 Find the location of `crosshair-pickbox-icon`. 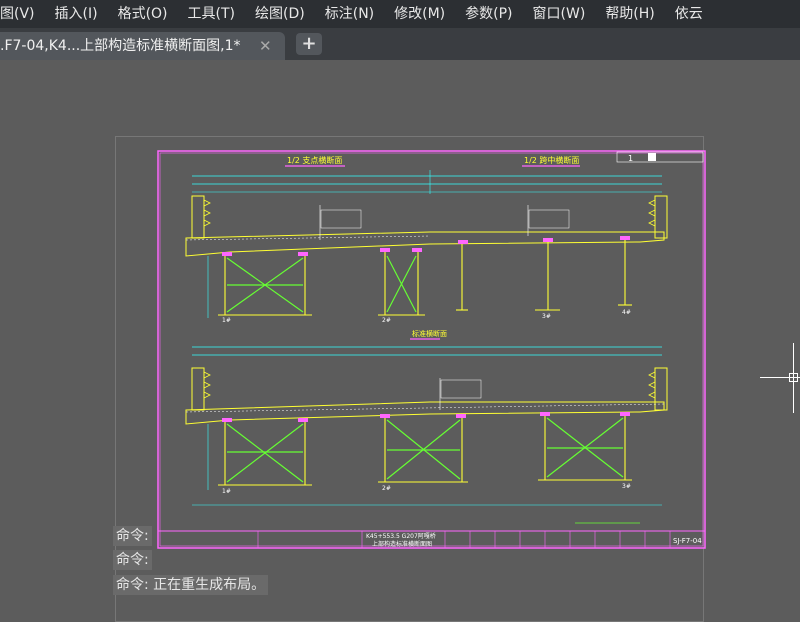

crosshair-pickbox-icon is located at coordinates (793, 377).